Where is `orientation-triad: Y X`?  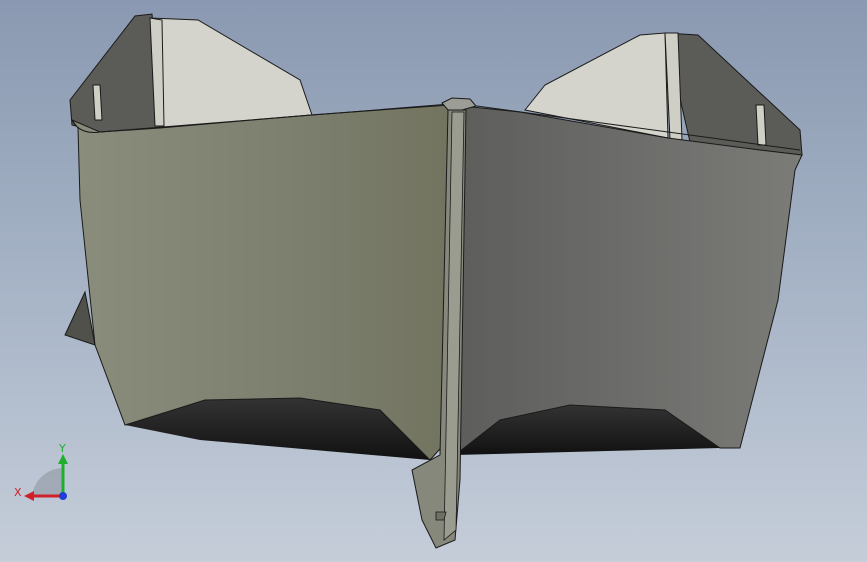 orientation-triad: Y X is located at coordinates (45, 475).